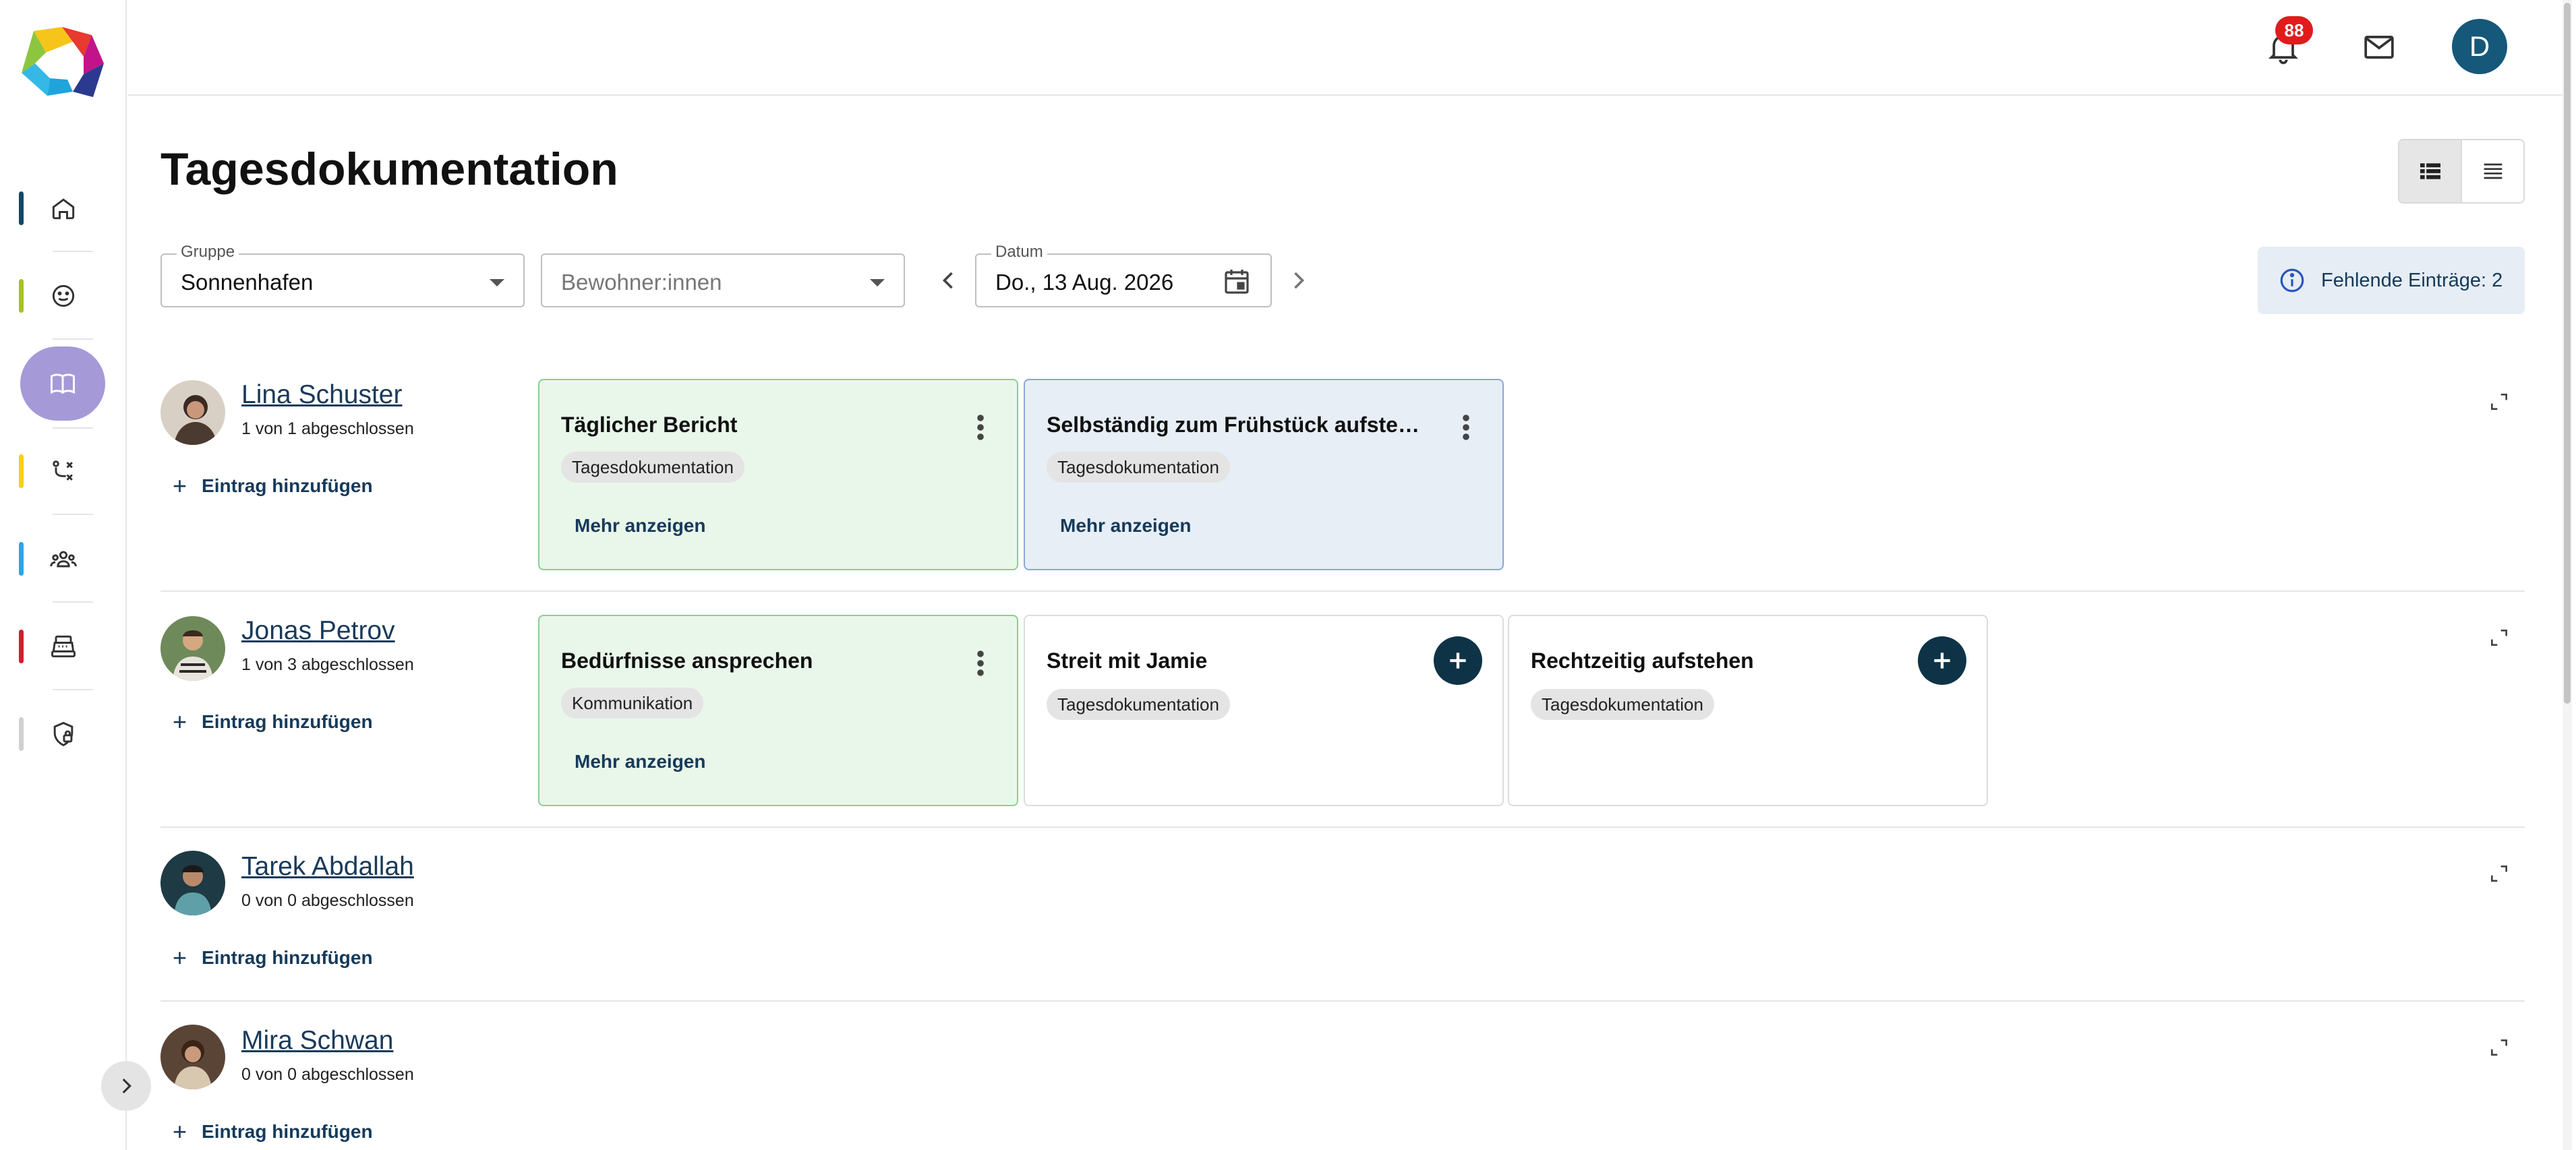 This screenshot has height=1150, width=2576. I want to click on shield-lock-icon, so click(64, 734).